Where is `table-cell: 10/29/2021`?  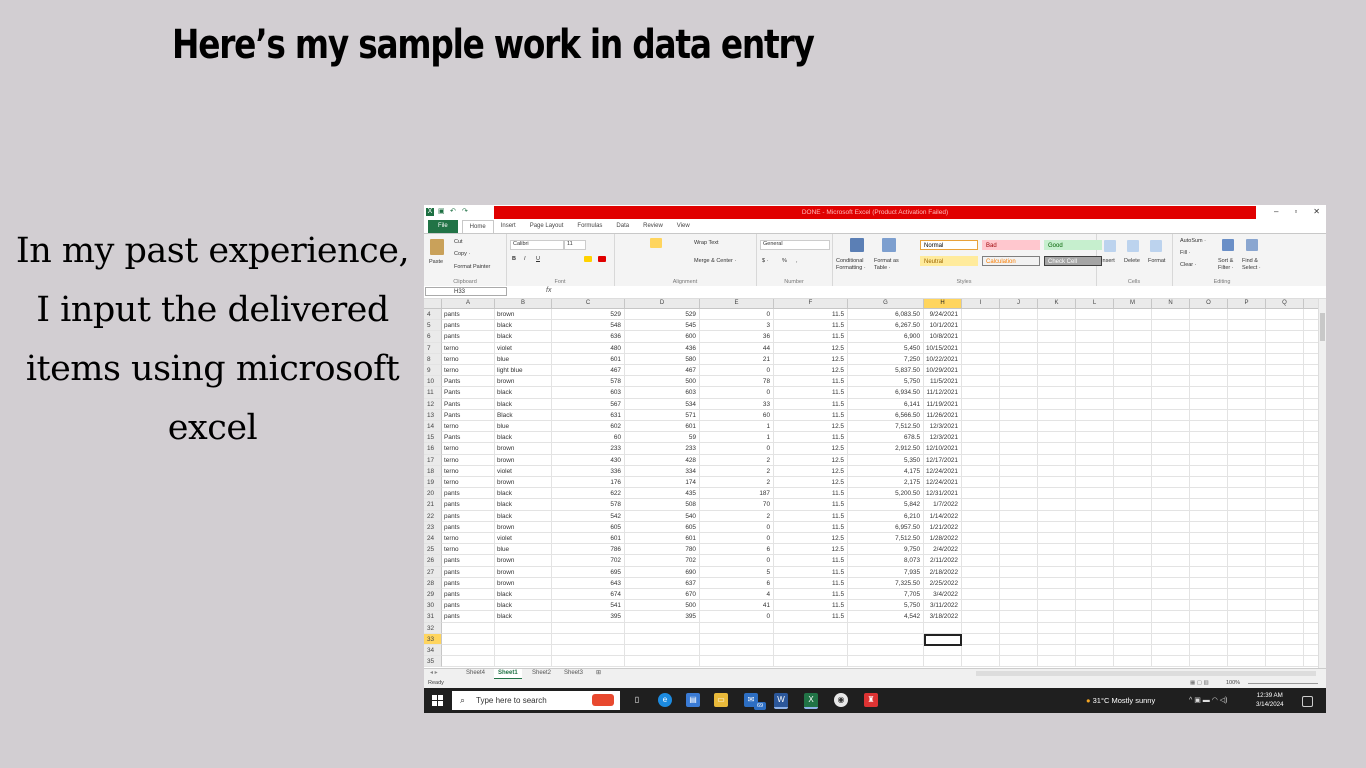
table-cell: 10/29/2021 is located at coordinates (943, 371).